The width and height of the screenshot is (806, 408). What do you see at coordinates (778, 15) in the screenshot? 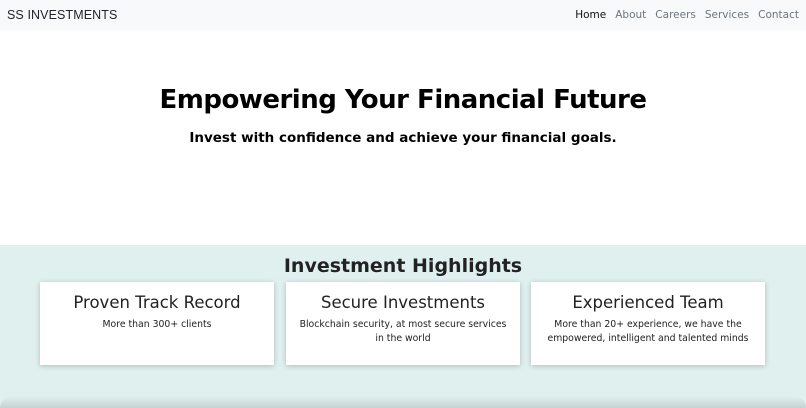
I see `nav-link-contact: Contact` at bounding box center [778, 15].